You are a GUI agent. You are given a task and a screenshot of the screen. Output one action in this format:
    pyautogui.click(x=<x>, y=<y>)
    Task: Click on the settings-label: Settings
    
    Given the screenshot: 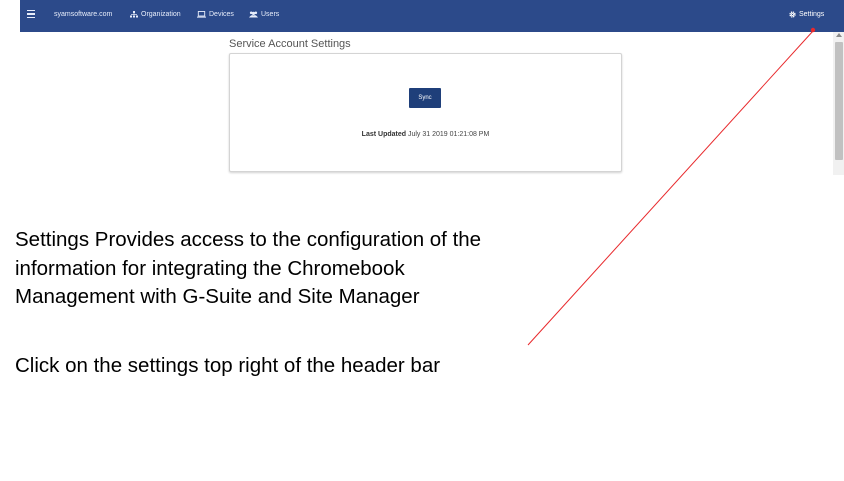 What is the action you would take?
    pyautogui.click(x=812, y=14)
    